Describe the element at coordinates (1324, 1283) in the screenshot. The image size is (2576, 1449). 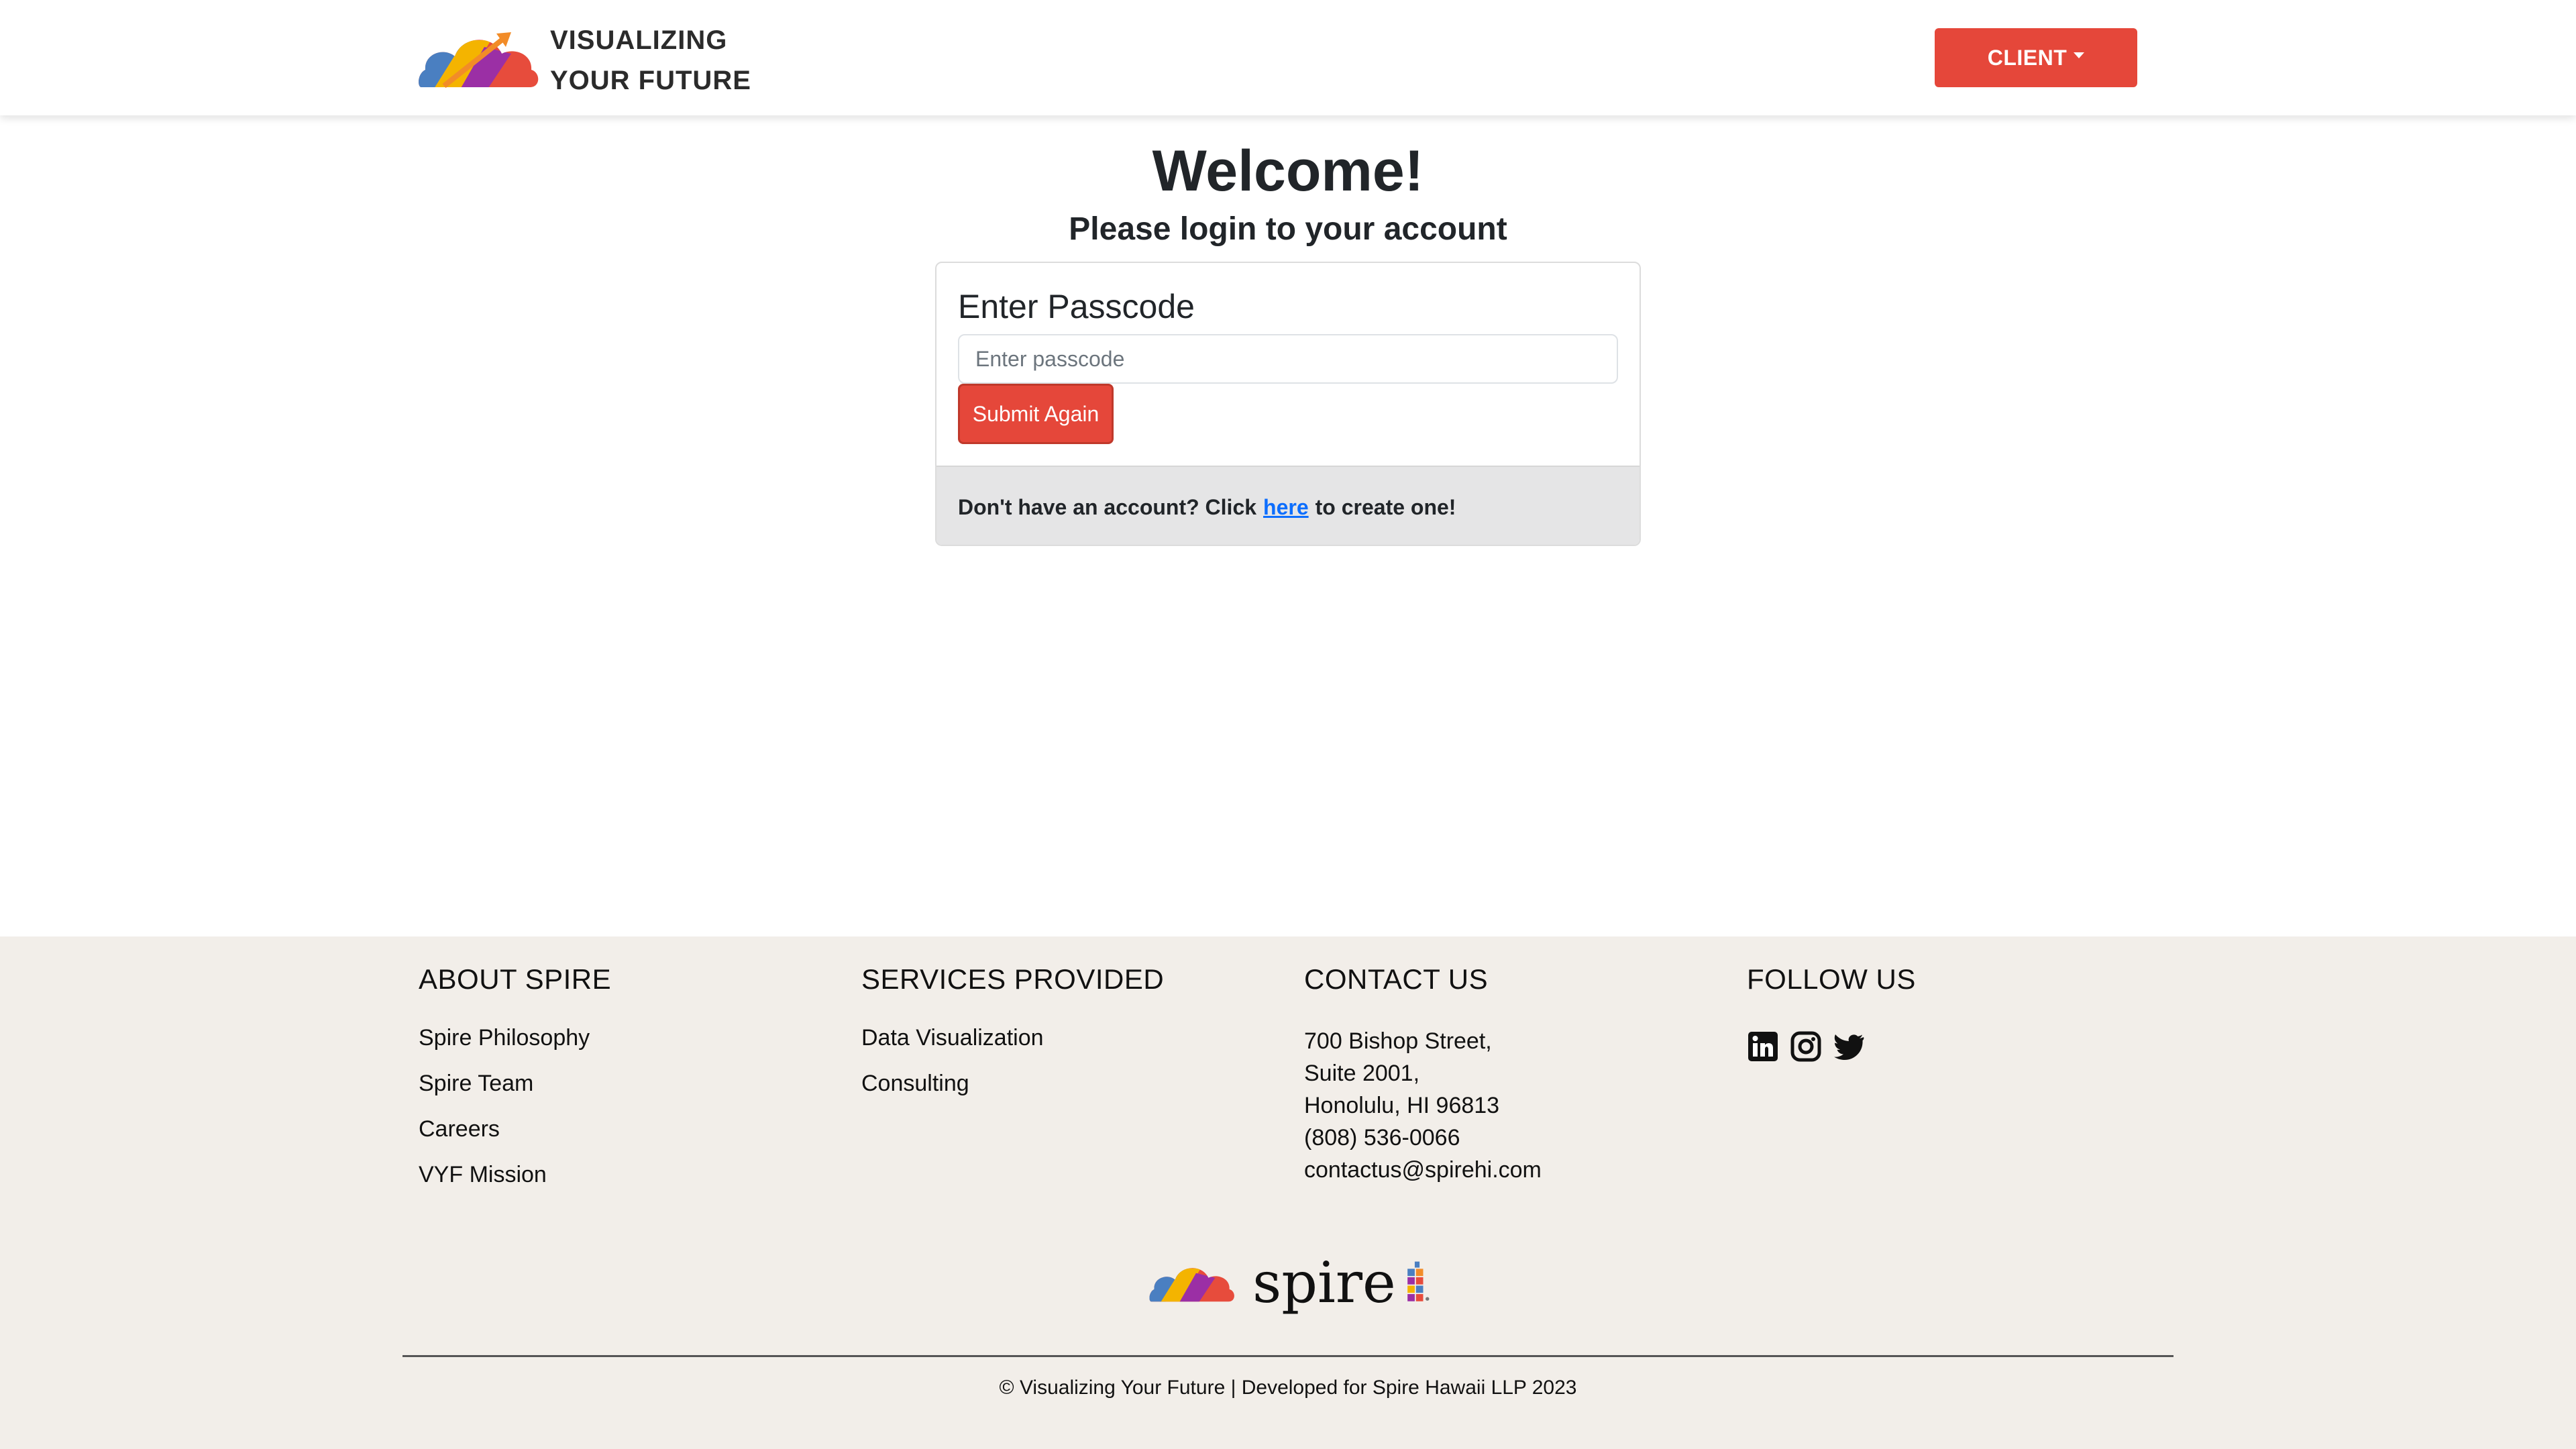
I see `spire-wordmark: spire` at that location.